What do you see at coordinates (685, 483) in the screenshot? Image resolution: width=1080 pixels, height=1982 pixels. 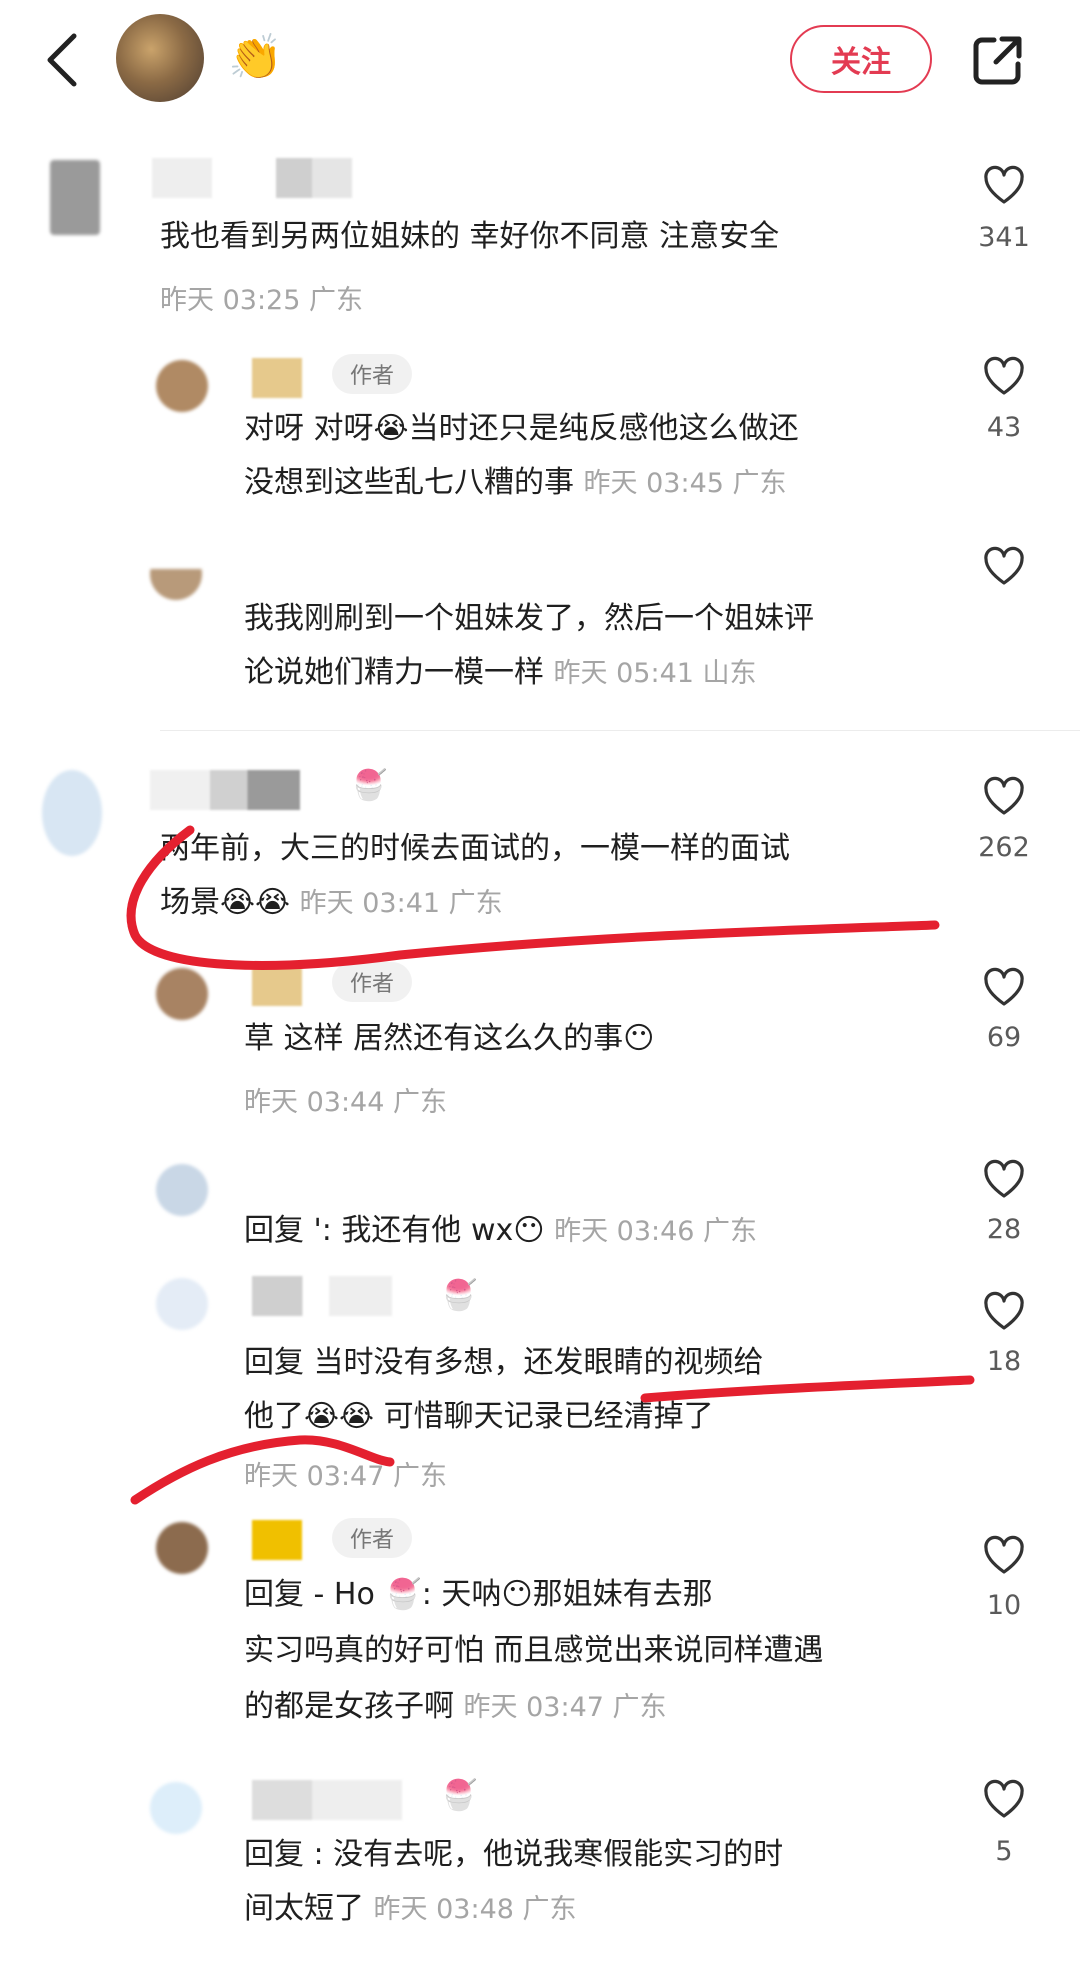 I see `comment-meta: 昨天 03:45 广东` at bounding box center [685, 483].